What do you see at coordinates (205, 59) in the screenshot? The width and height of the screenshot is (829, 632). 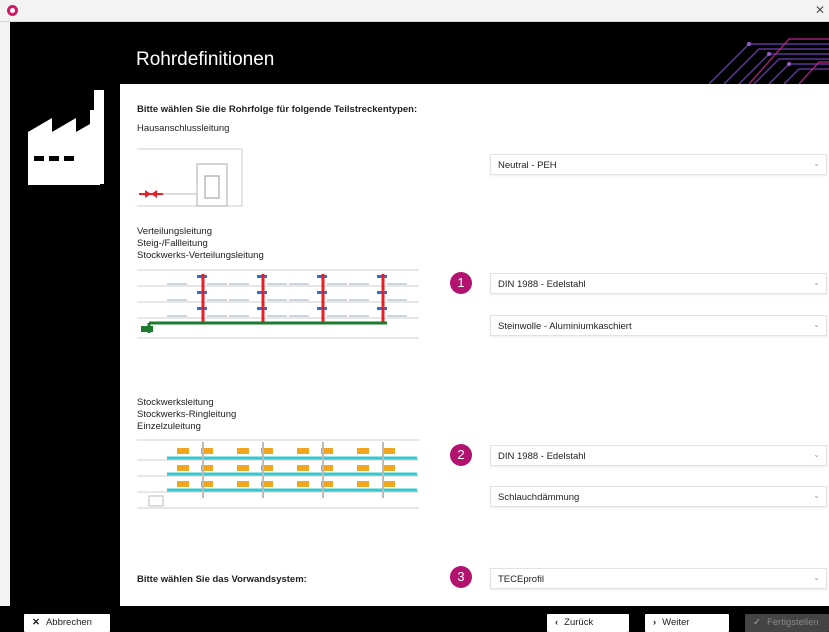 I see `page-title: Rohrdefinitionen` at bounding box center [205, 59].